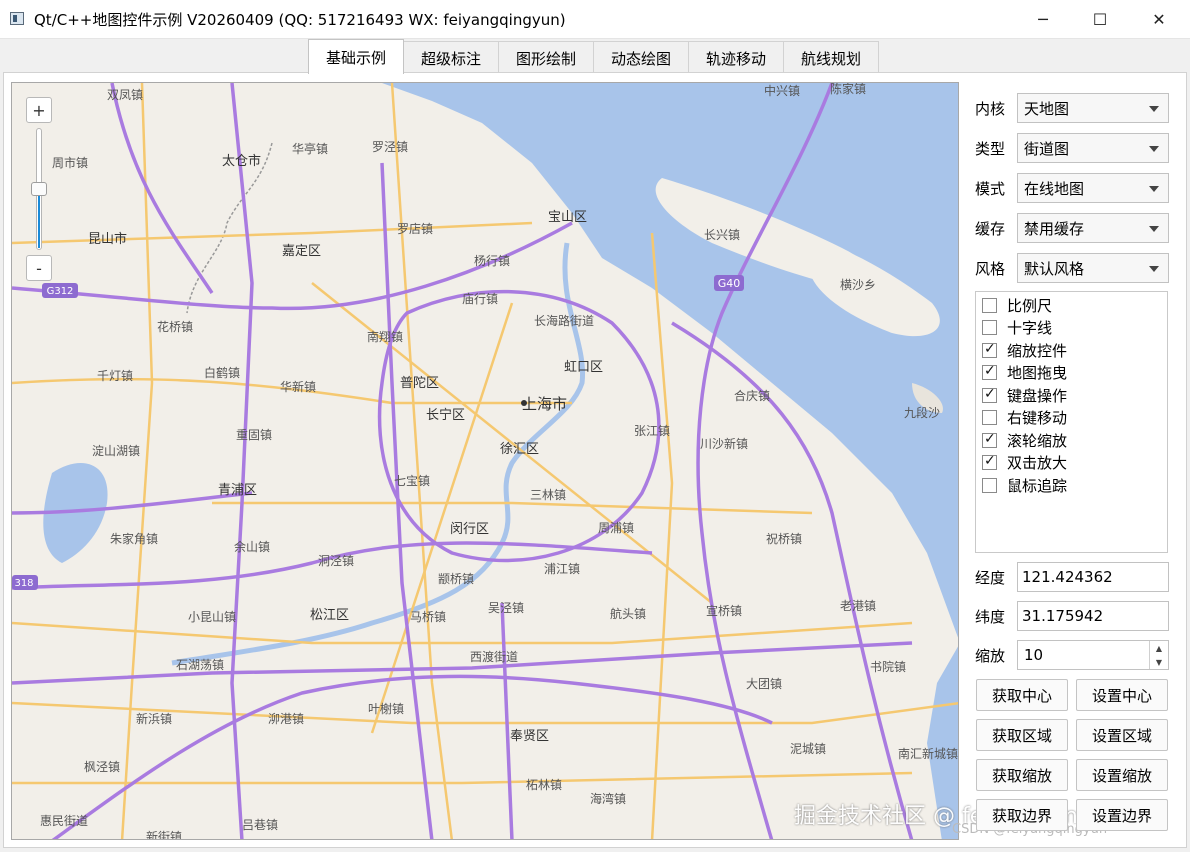 Image resolution: width=1190 pixels, height=852 pixels. What do you see at coordinates (858, 606) in the screenshot?
I see `label-laogang: 老港镇` at bounding box center [858, 606].